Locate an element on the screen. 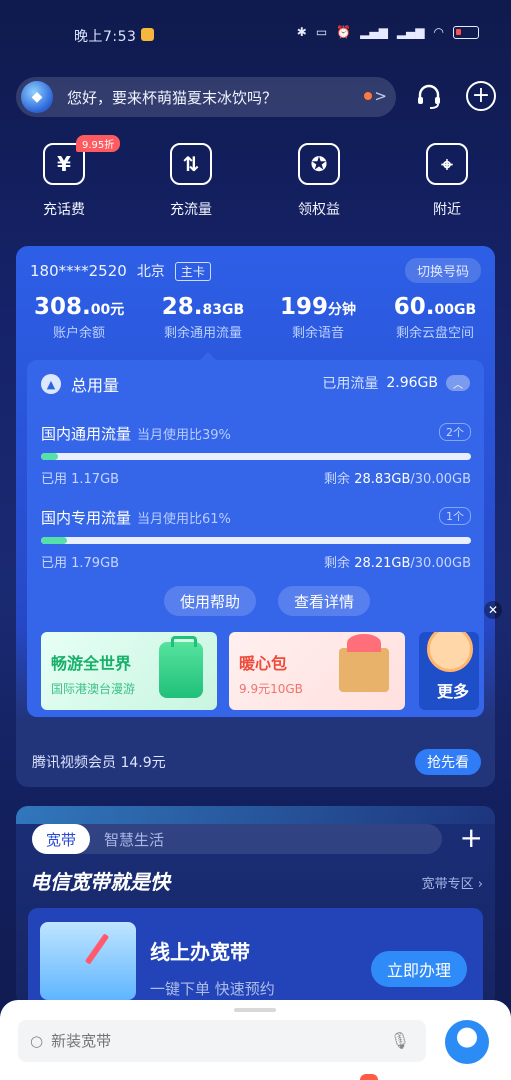  bluetooth-icon: ✱ is located at coordinates (301, 32).